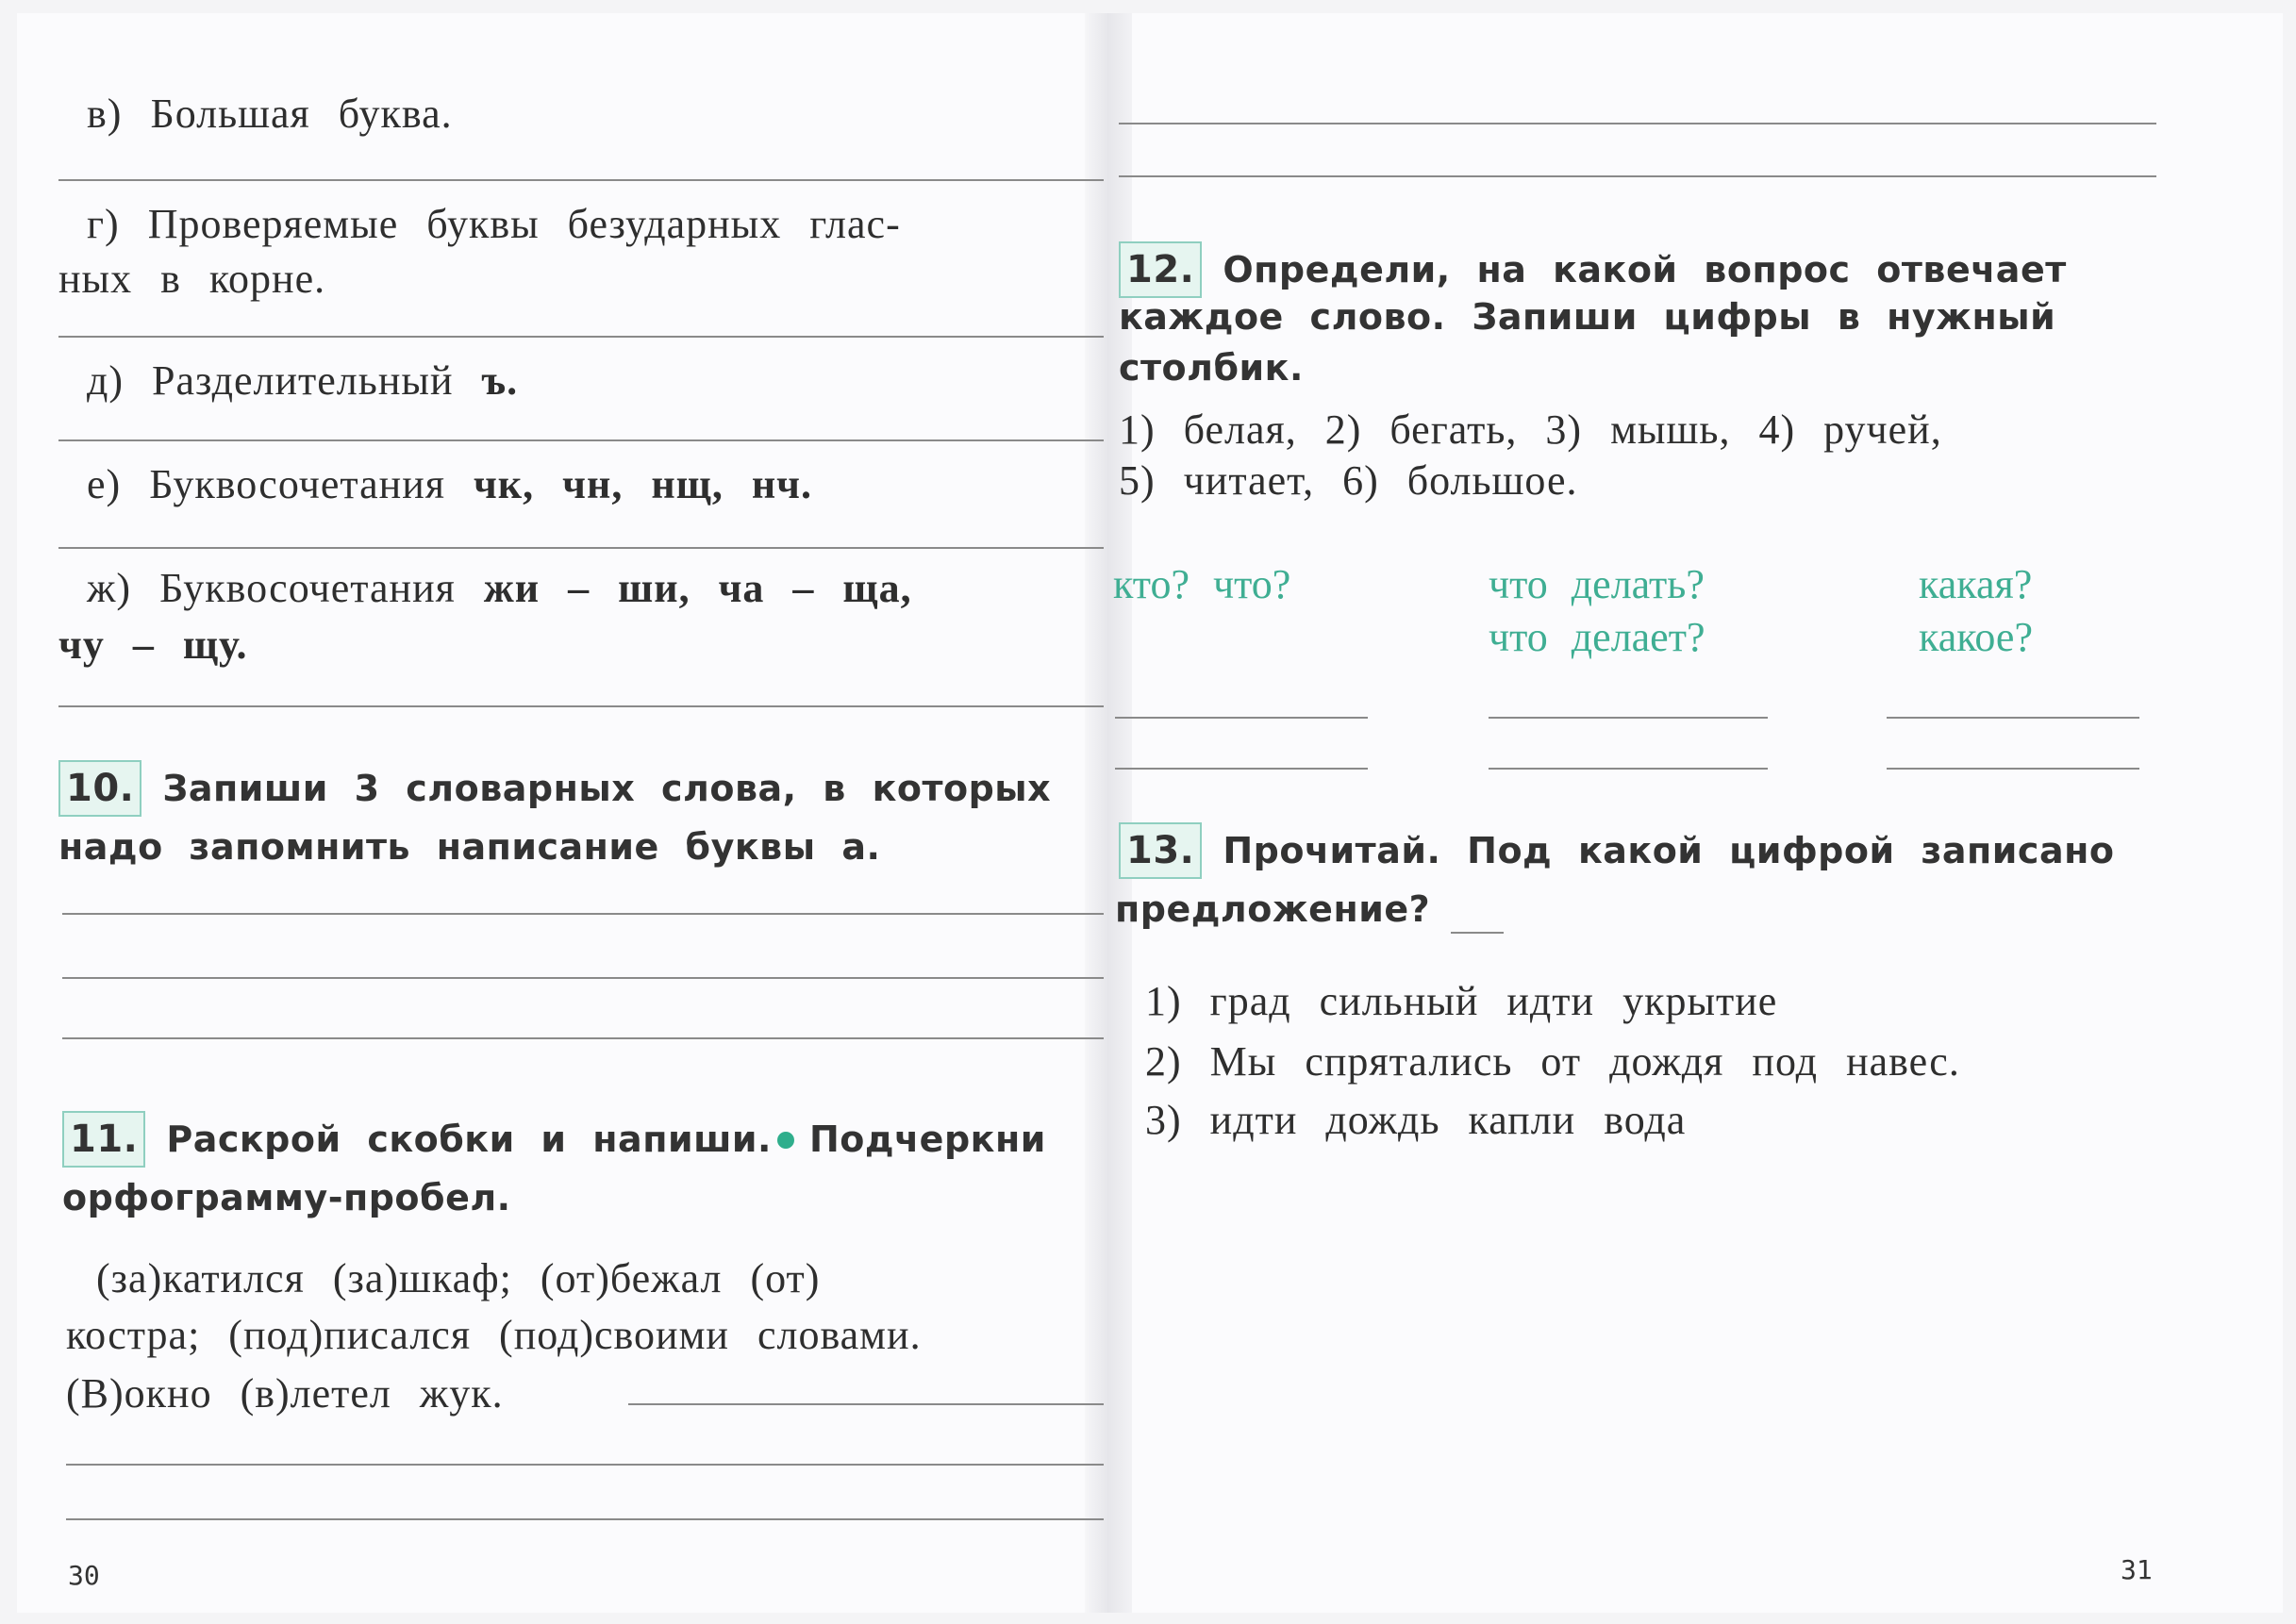  Describe the element at coordinates (1597, 637) in the screenshot. I see `column-header-verb-2: что делает?` at that location.